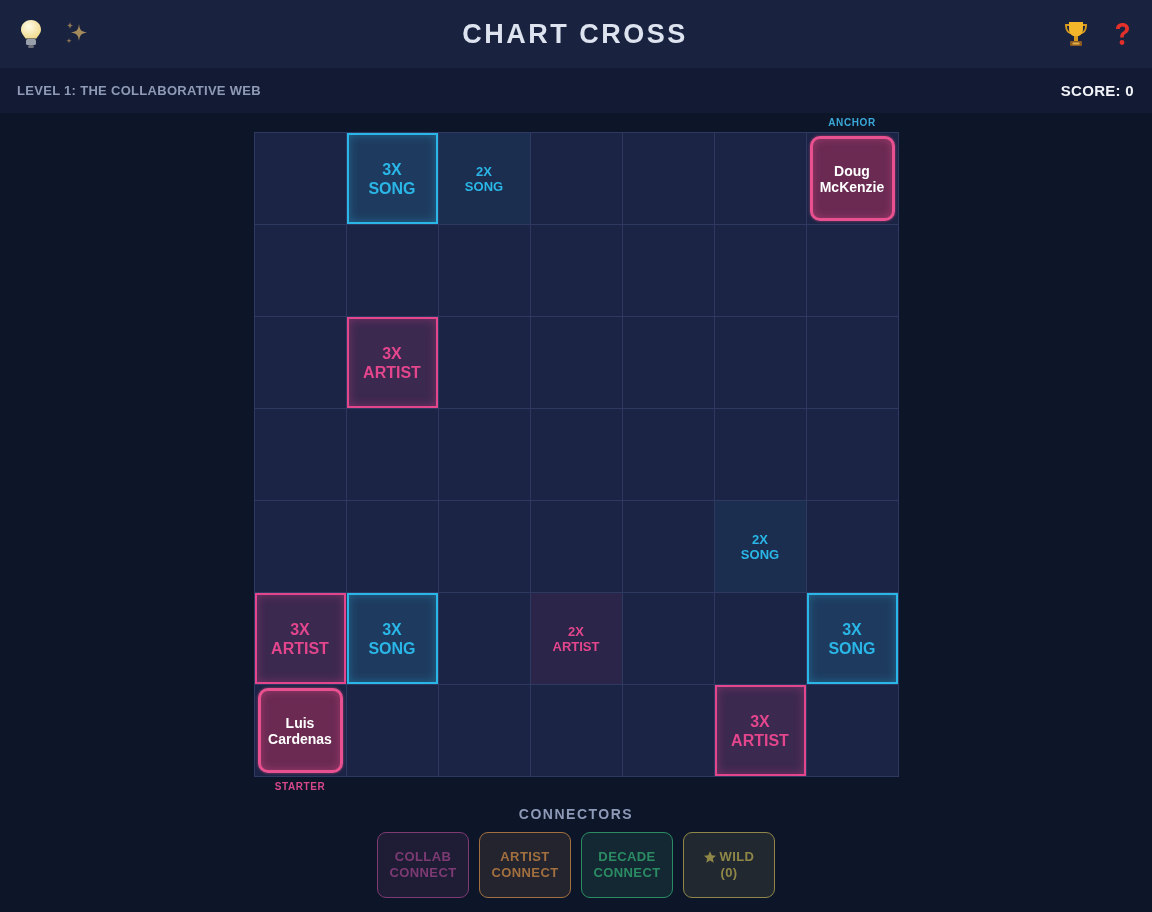 Image resolution: width=1152 pixels, height=912 pixels. I want to click on connector-button: ARTIST CONNECT, so click(525, 865).